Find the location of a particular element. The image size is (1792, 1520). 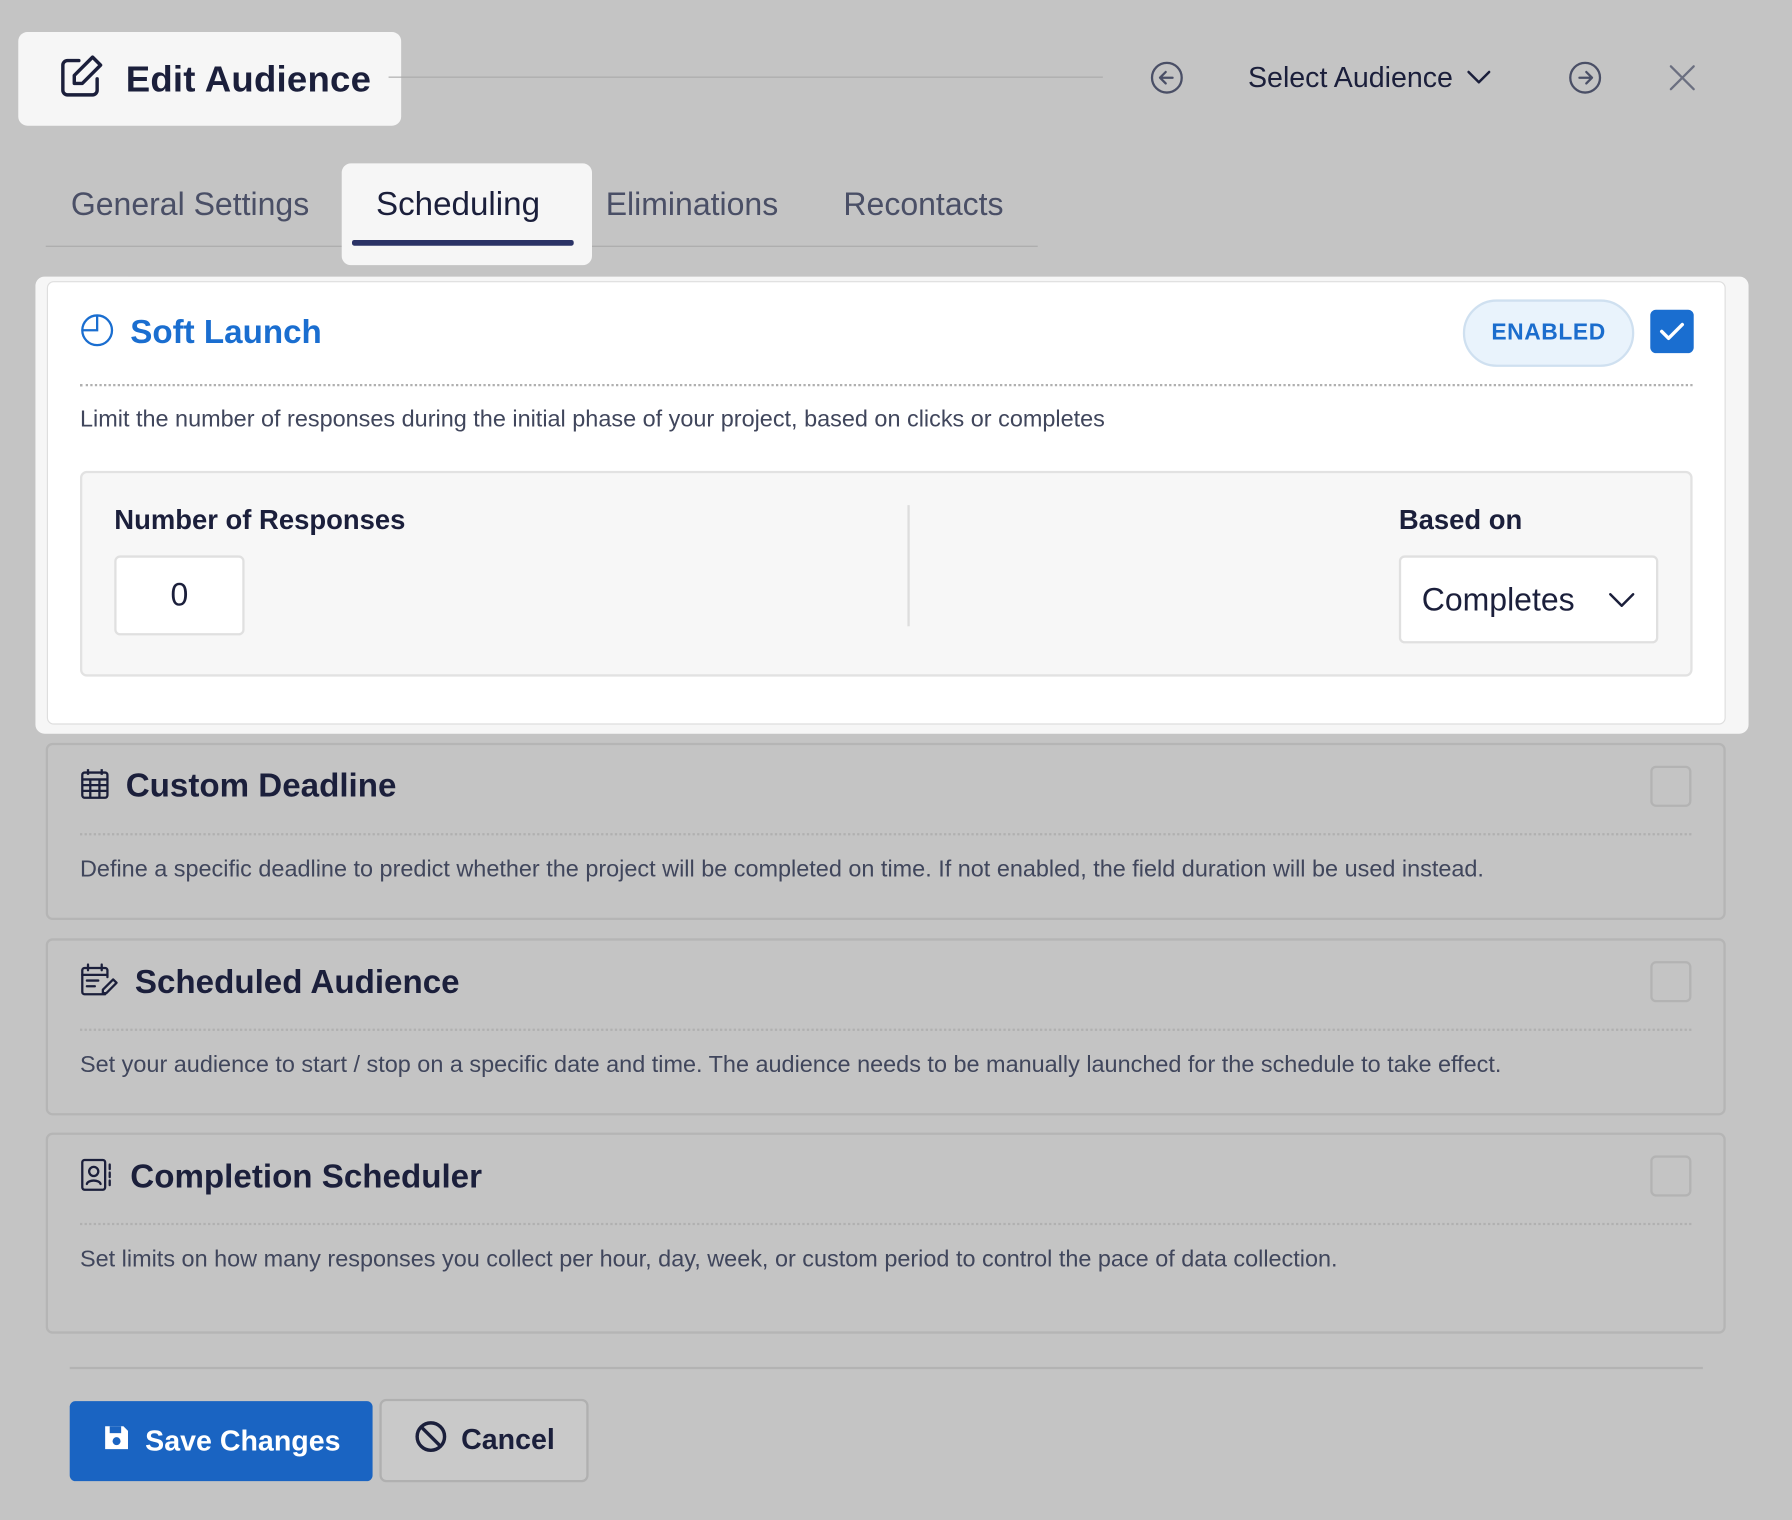

select-audience-dropdown: Select Audience is located at coordinates (1370, 78).